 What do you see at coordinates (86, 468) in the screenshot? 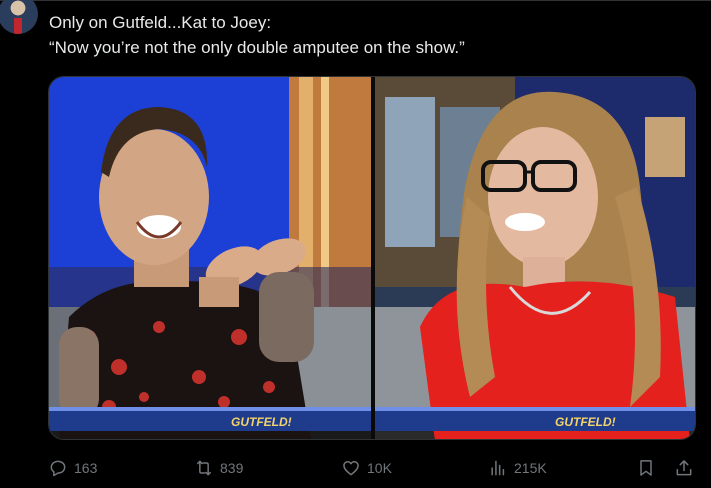
I see `reply-count: 163` at bounding box center [86, 468].